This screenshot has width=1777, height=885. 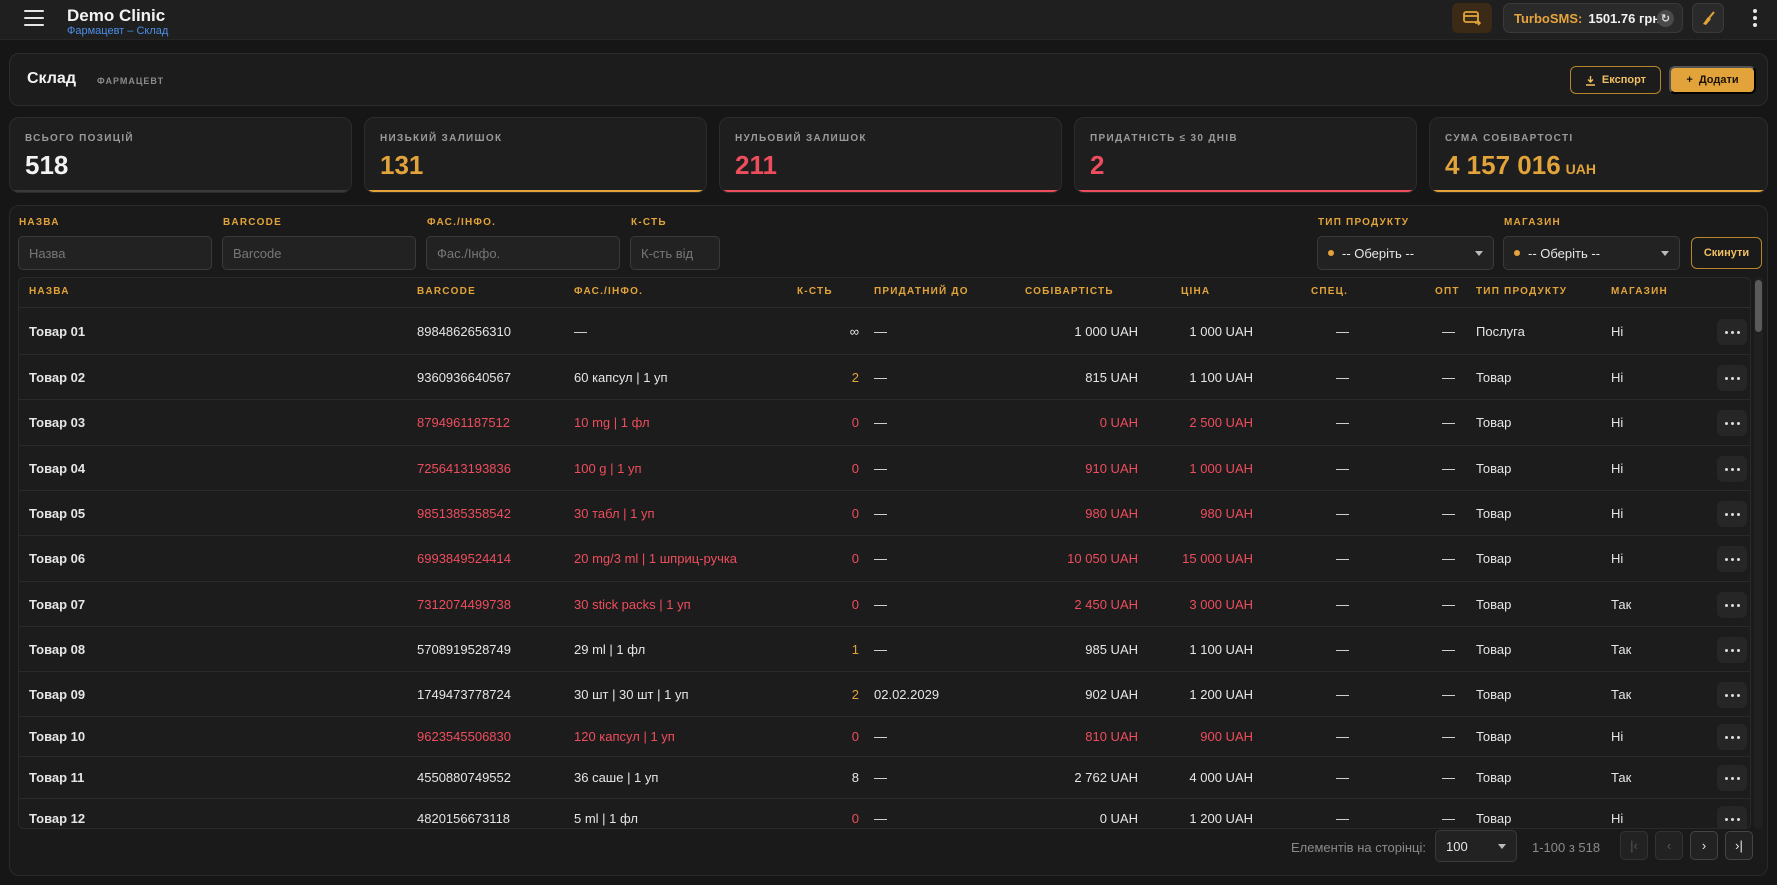 I want to click on stat-expiry: ПРИДАТНІСТЬ ≤ 30 ДНІВ 2, so click(x=1245, y=155).